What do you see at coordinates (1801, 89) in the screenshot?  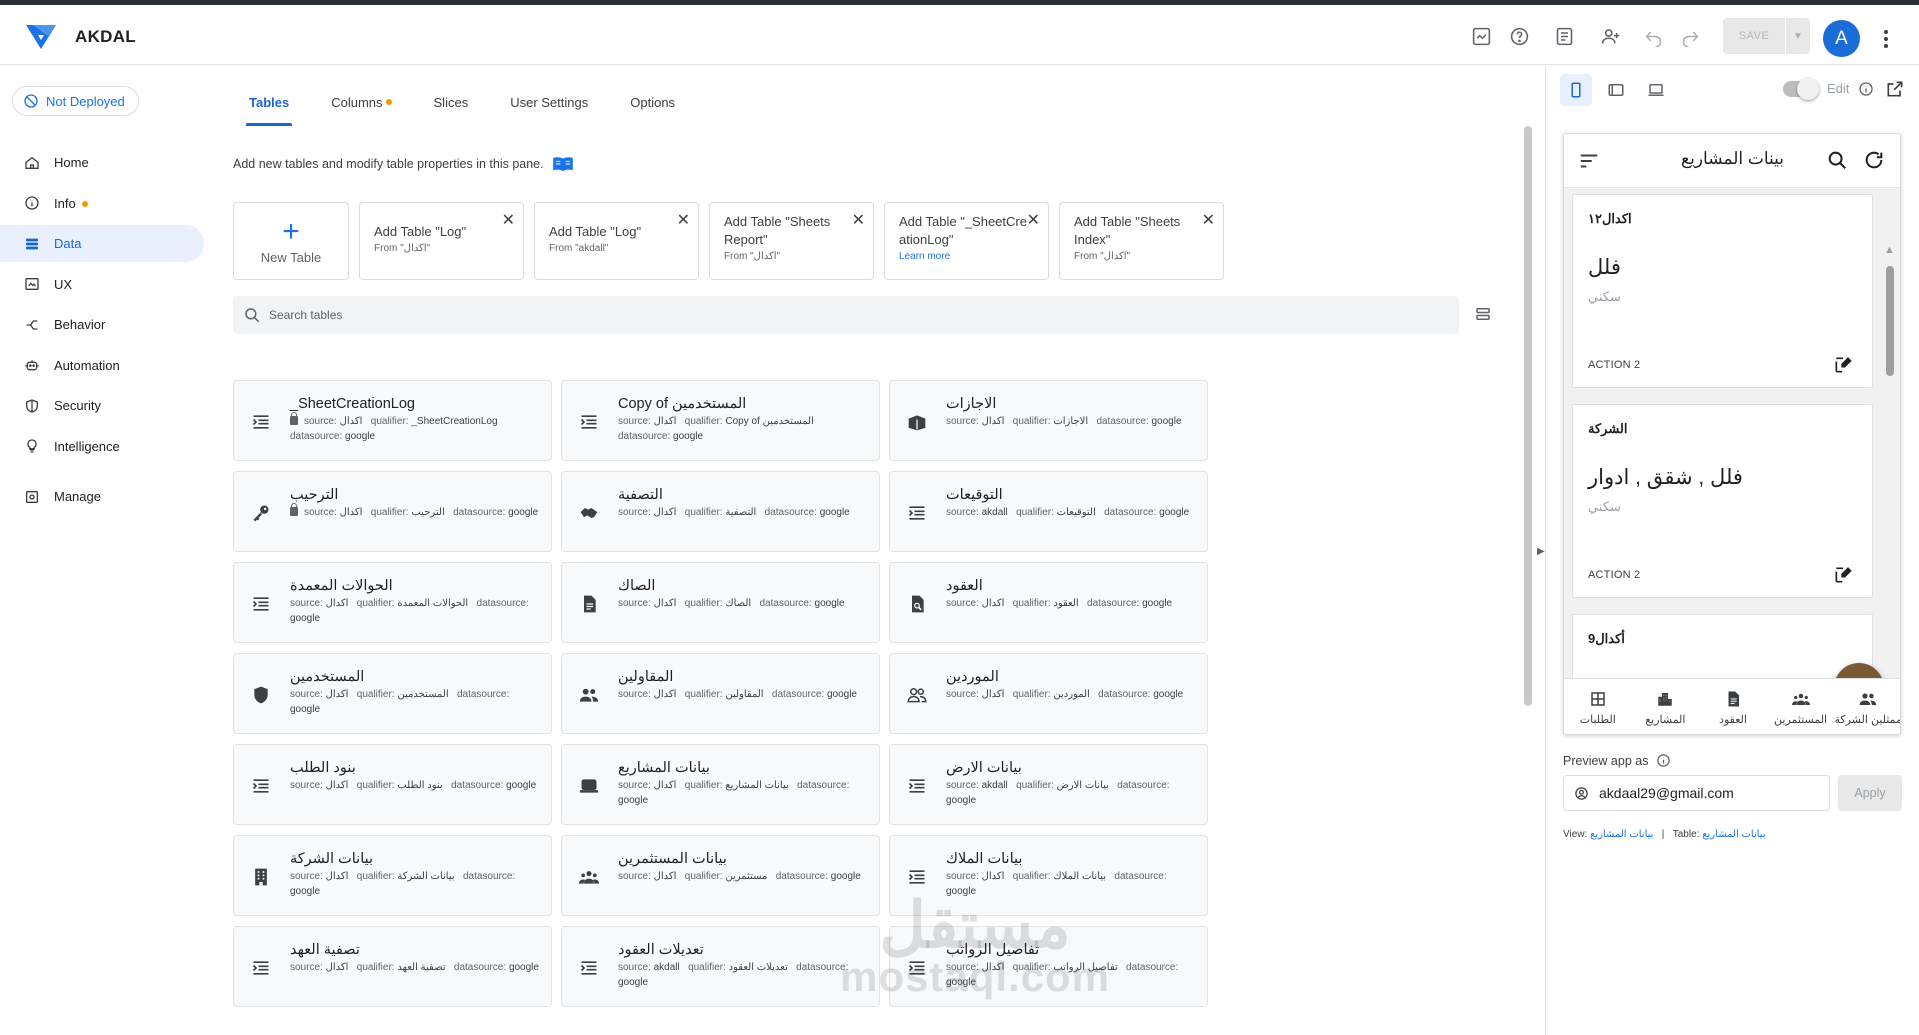 I see `edit-mode-toggle` at bounding box center [1801, 89].